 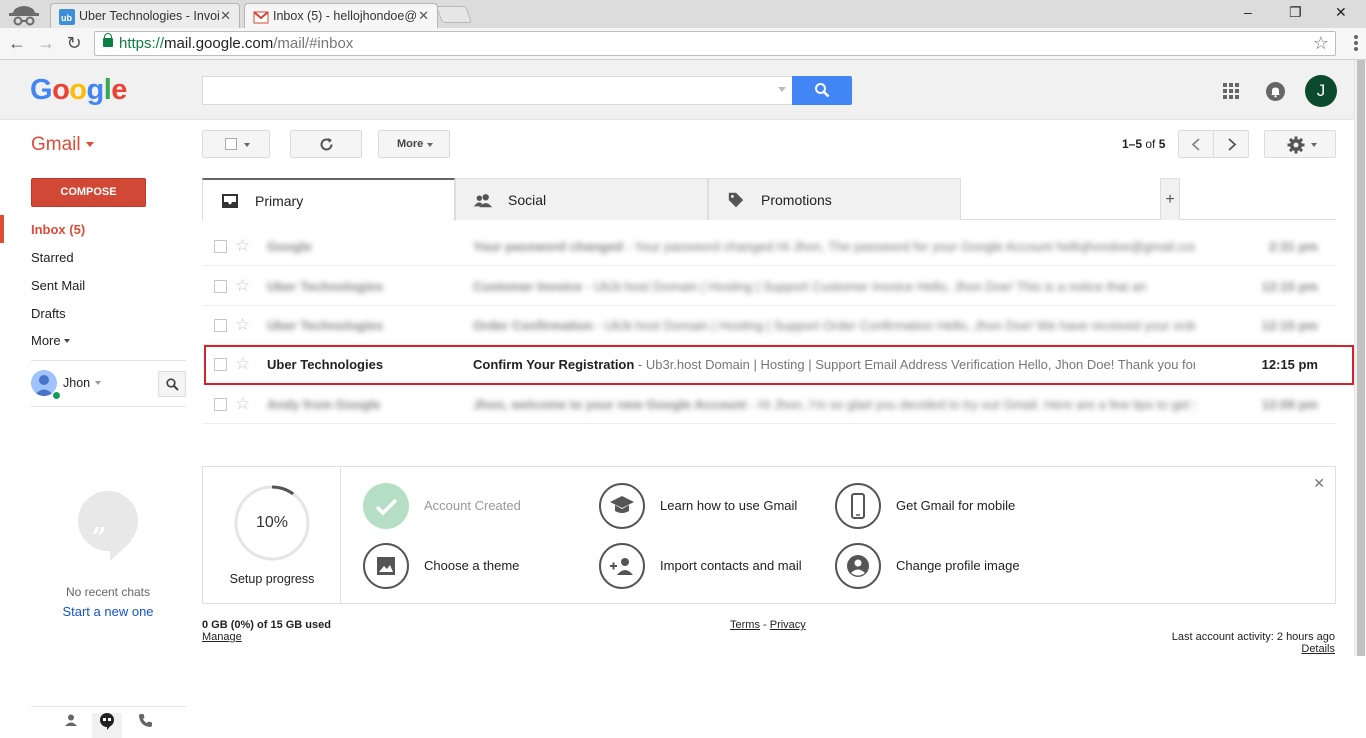 I want to click on settings-button, so click(x=1300, y=144).